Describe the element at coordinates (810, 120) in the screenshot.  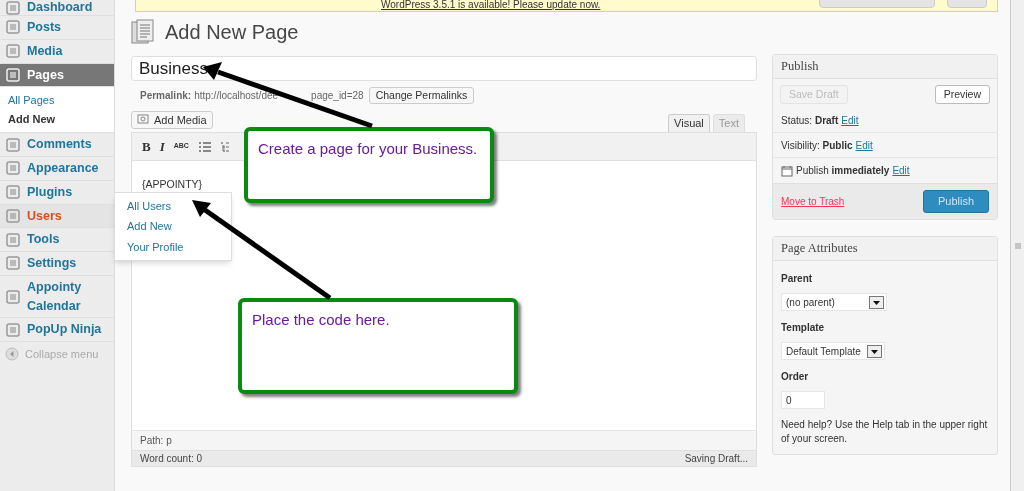
I see `publish-setting: Status: Draft` at that location.